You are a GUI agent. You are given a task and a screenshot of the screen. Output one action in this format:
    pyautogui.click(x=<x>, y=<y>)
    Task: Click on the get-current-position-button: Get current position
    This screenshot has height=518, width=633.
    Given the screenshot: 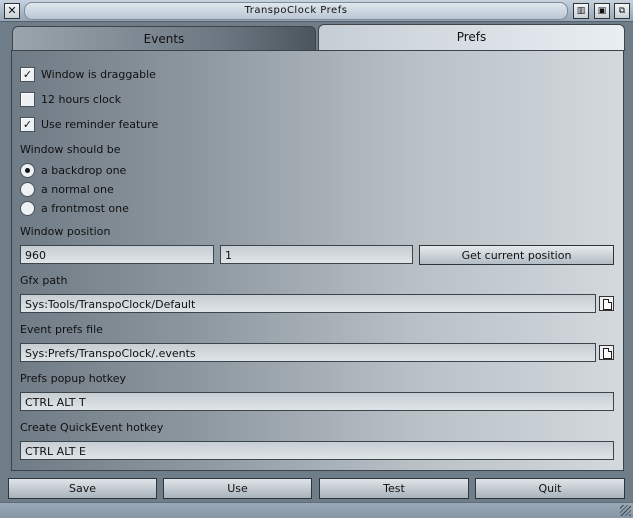 What is the action you would take?
    pyautogui.click(x=516, y=255)
    